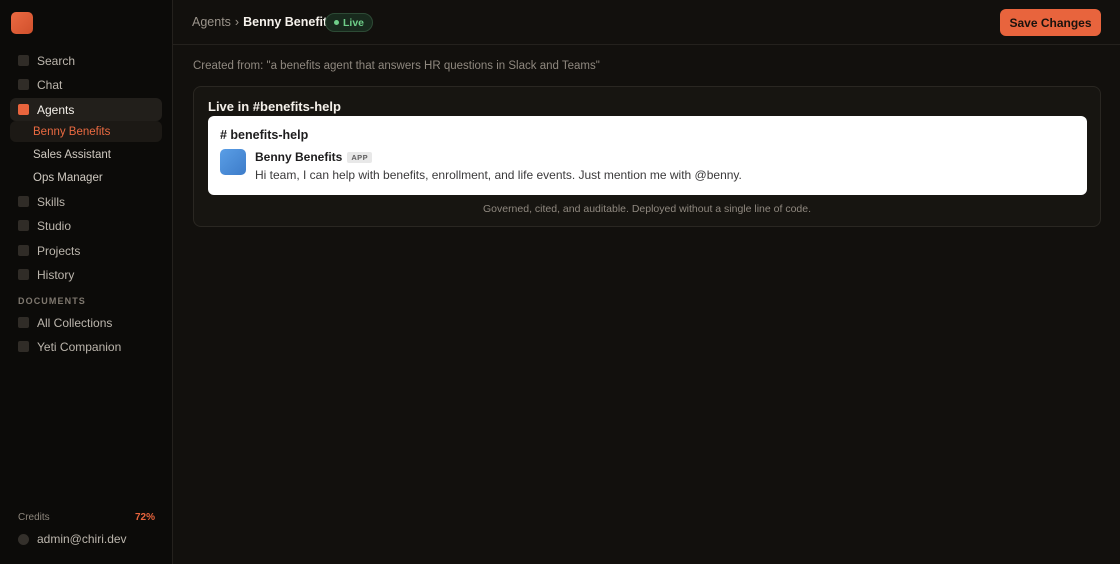 The height and width of the screenshot is (564, 1120). Describe the element at coordinates (211, 22) in the screenshot. I see `breadcrumb-root: Agents` at that location.